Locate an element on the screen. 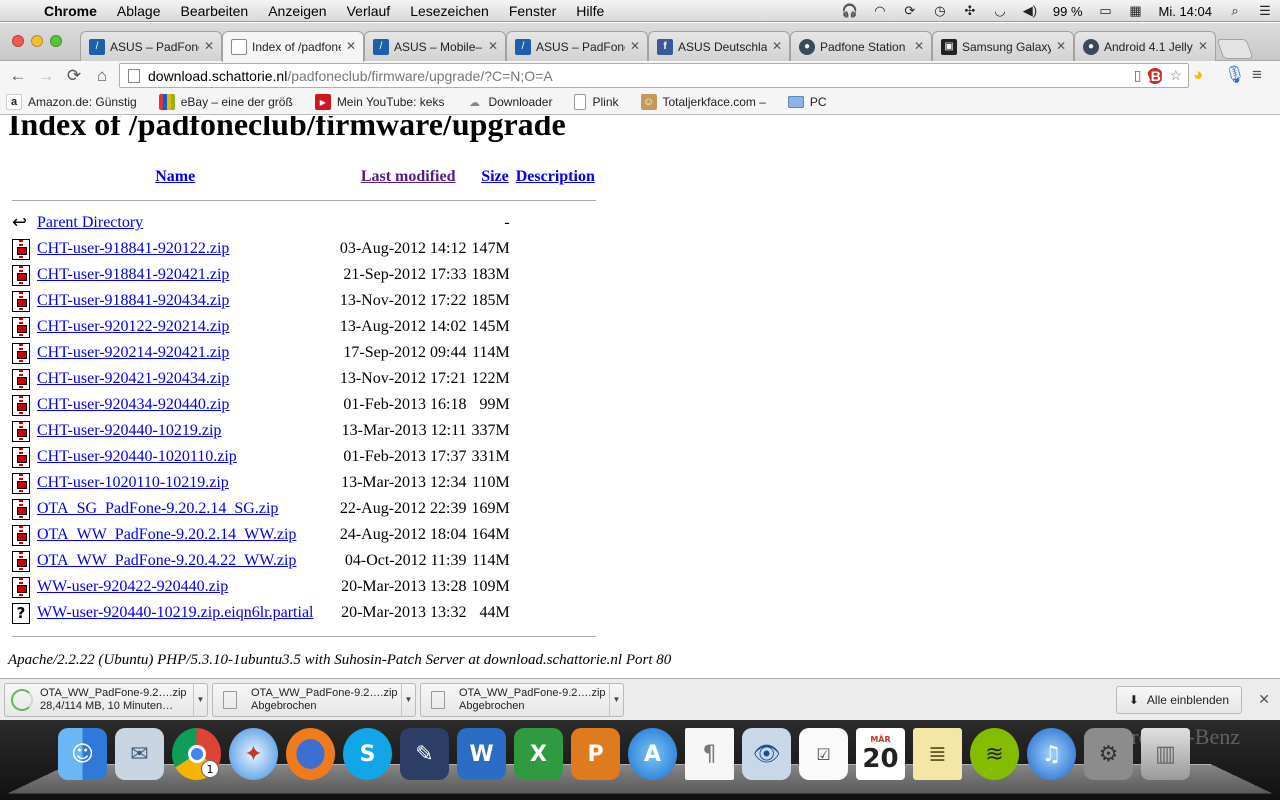 The height and width of the screenshot is (800, 1280). home-icon: ⌂ is located at coordinates (102, 76).